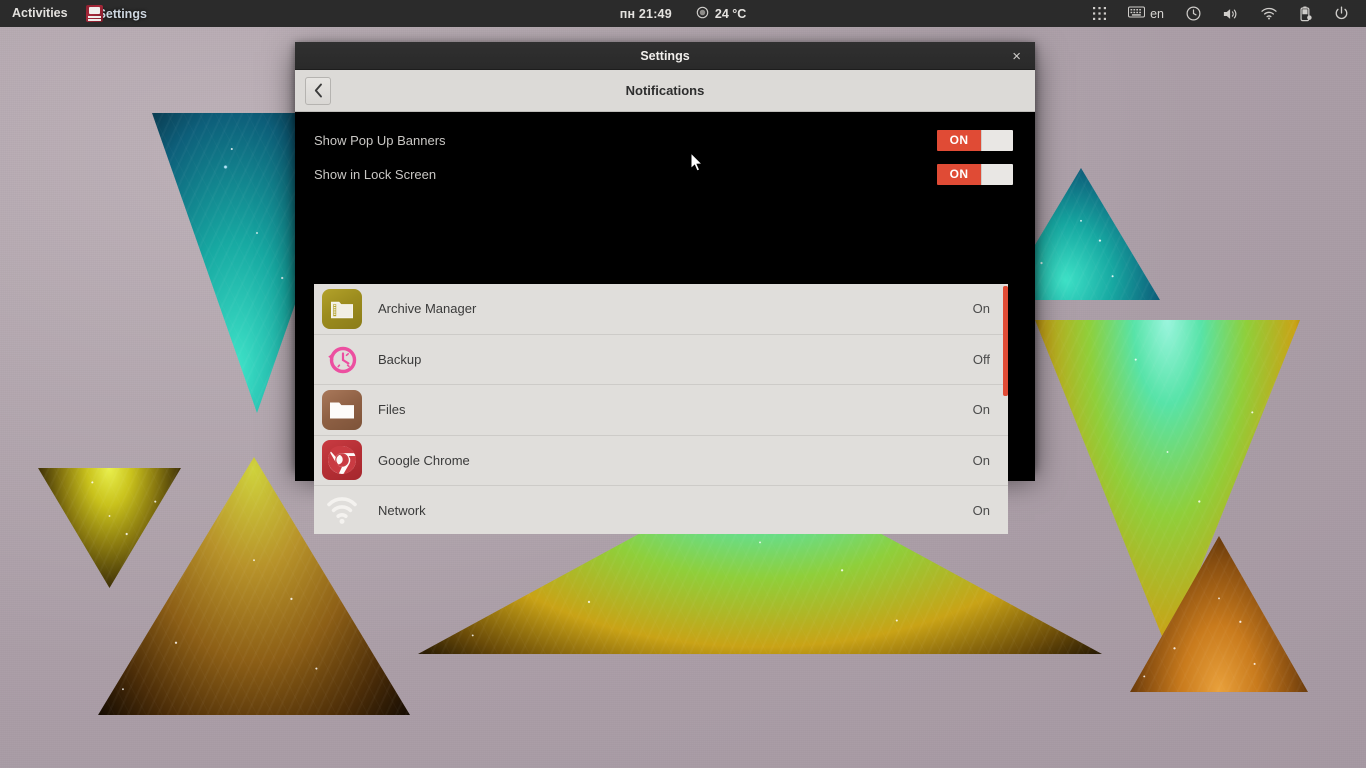  Describe the element at coordinates (1005, 409) in the screenshot. I see `list-scrollbar` at that location.